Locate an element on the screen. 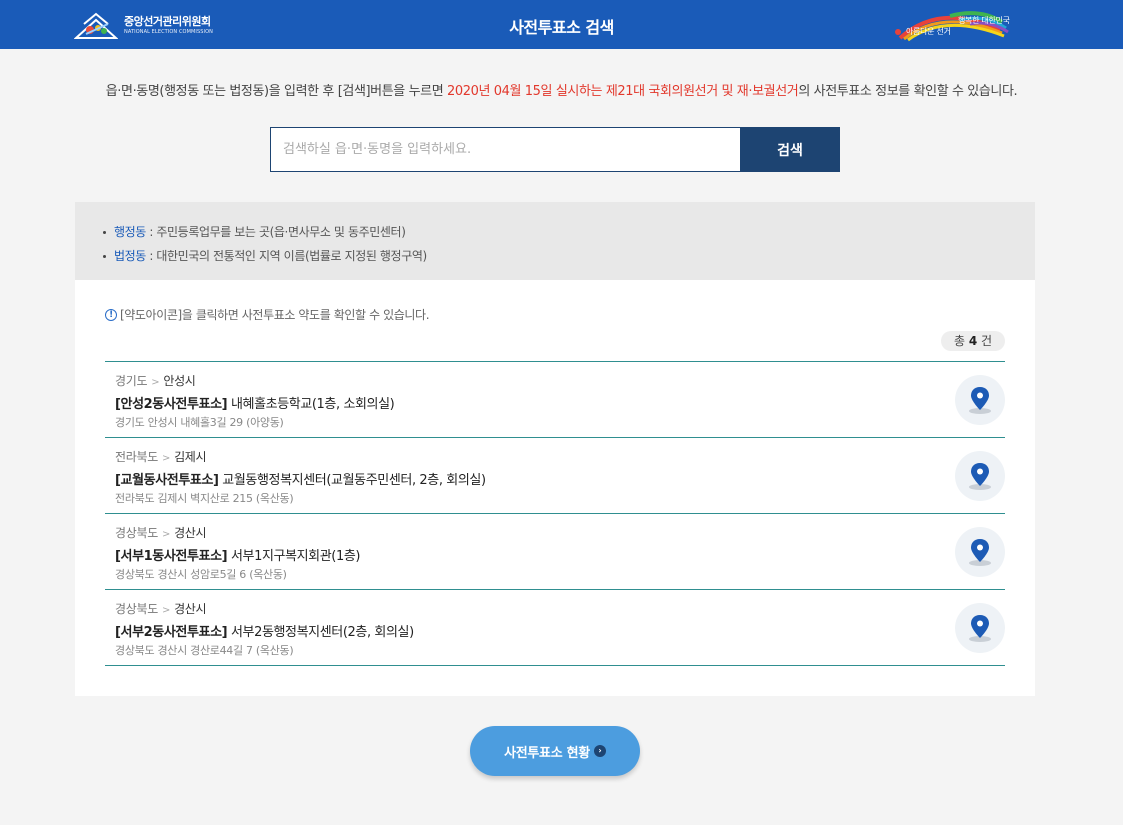  intro-after: 의 사전투표소 정보를 확인할 수 있습니다. is located at coordinates (908, 91).